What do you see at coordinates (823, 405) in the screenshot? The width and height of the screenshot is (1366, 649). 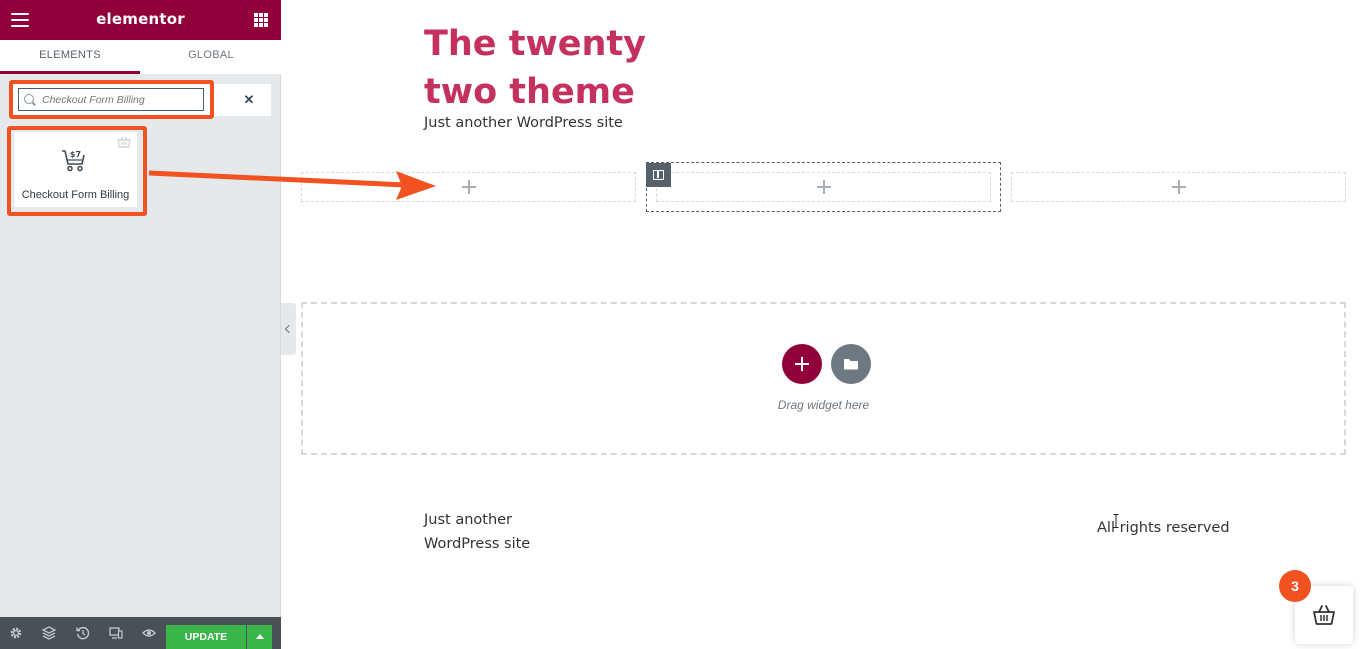 I see `drag-widget-hint: Drag widget here` at bounding box center [823, 405].